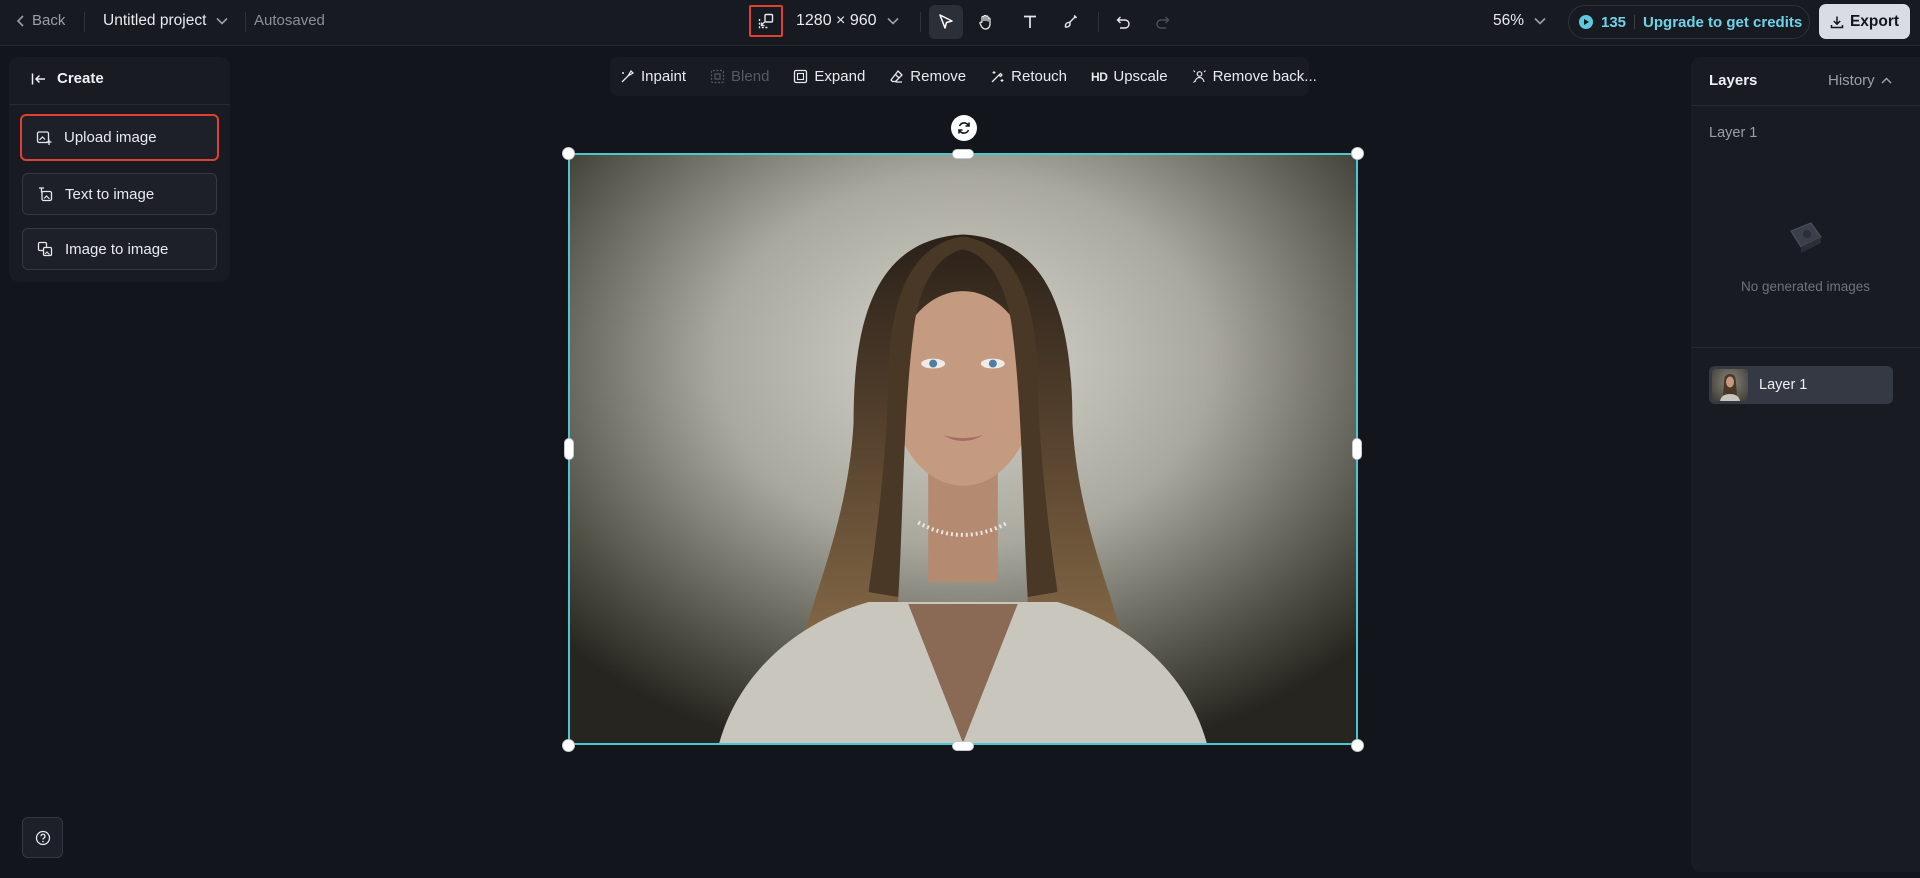  I want to click on undo-button, so click(1123, 22).